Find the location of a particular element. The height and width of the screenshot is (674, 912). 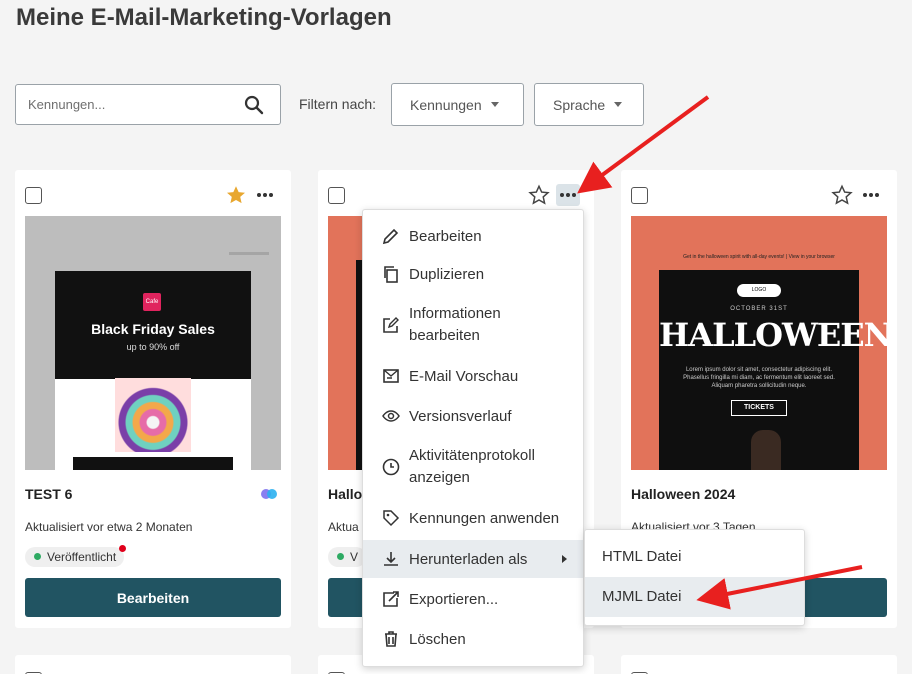

download-submenu: HTML Datei MJML Datei is located at coordinates (694, 577).